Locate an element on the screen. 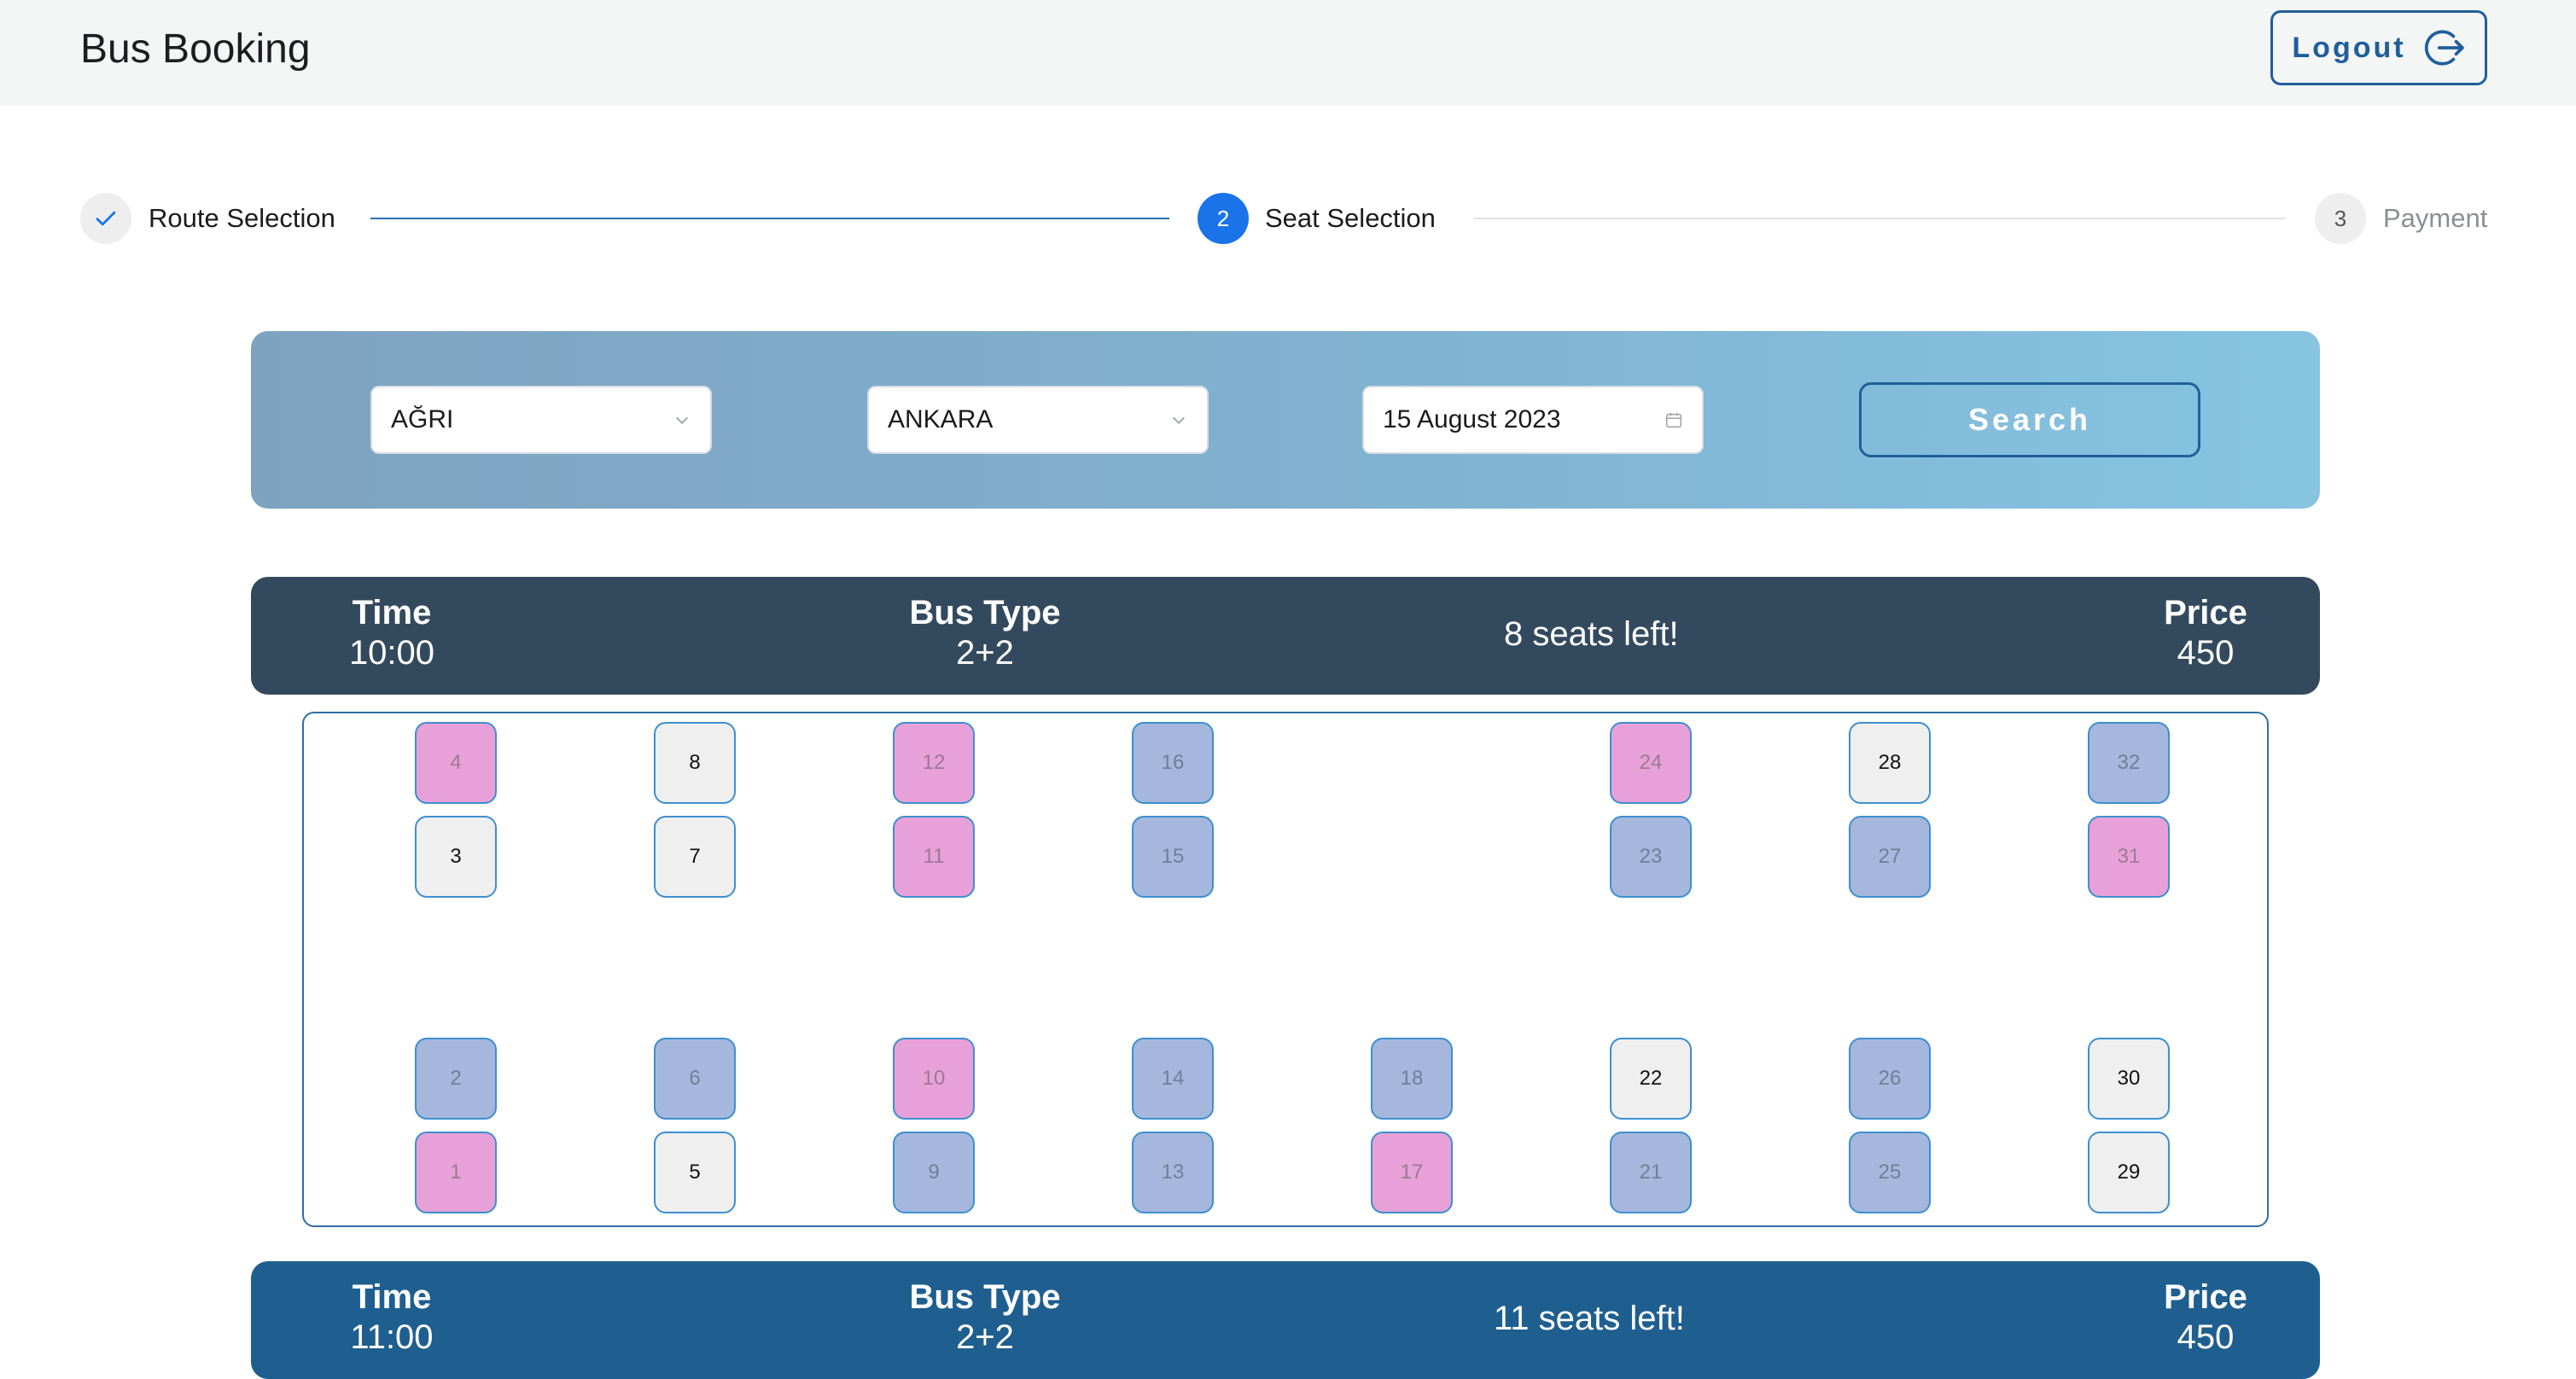  seat-18: 18 is located at coordinates (1412, 1079).